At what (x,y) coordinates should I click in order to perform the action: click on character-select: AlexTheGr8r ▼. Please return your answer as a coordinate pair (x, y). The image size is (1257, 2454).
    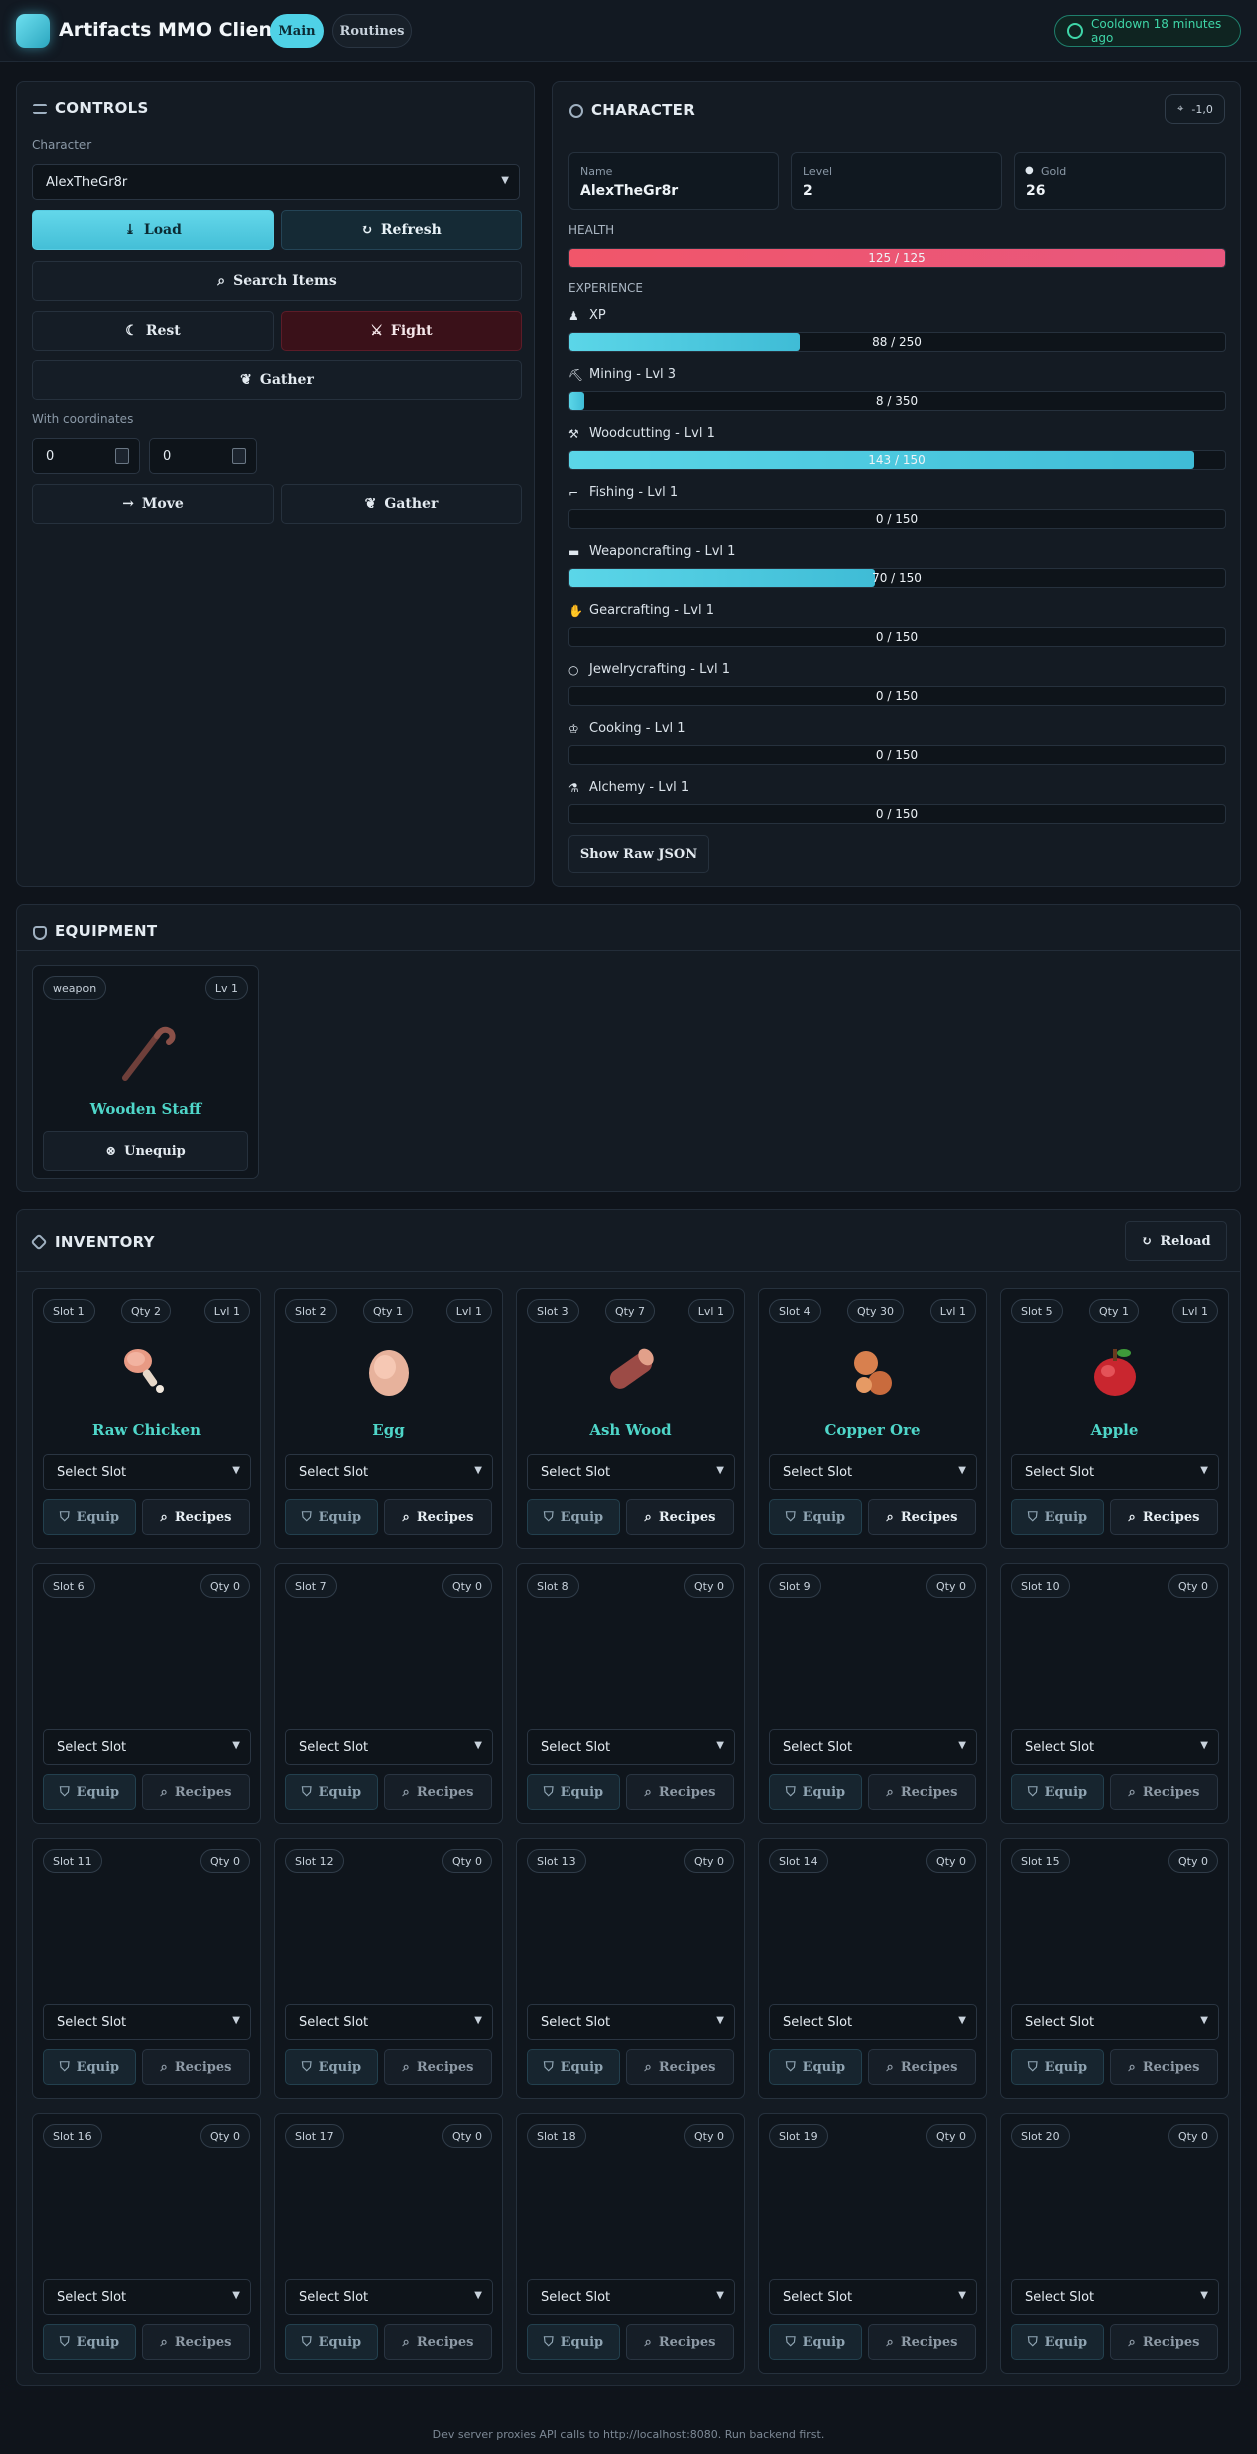
    Looking at the image, I should click on (276, 182).